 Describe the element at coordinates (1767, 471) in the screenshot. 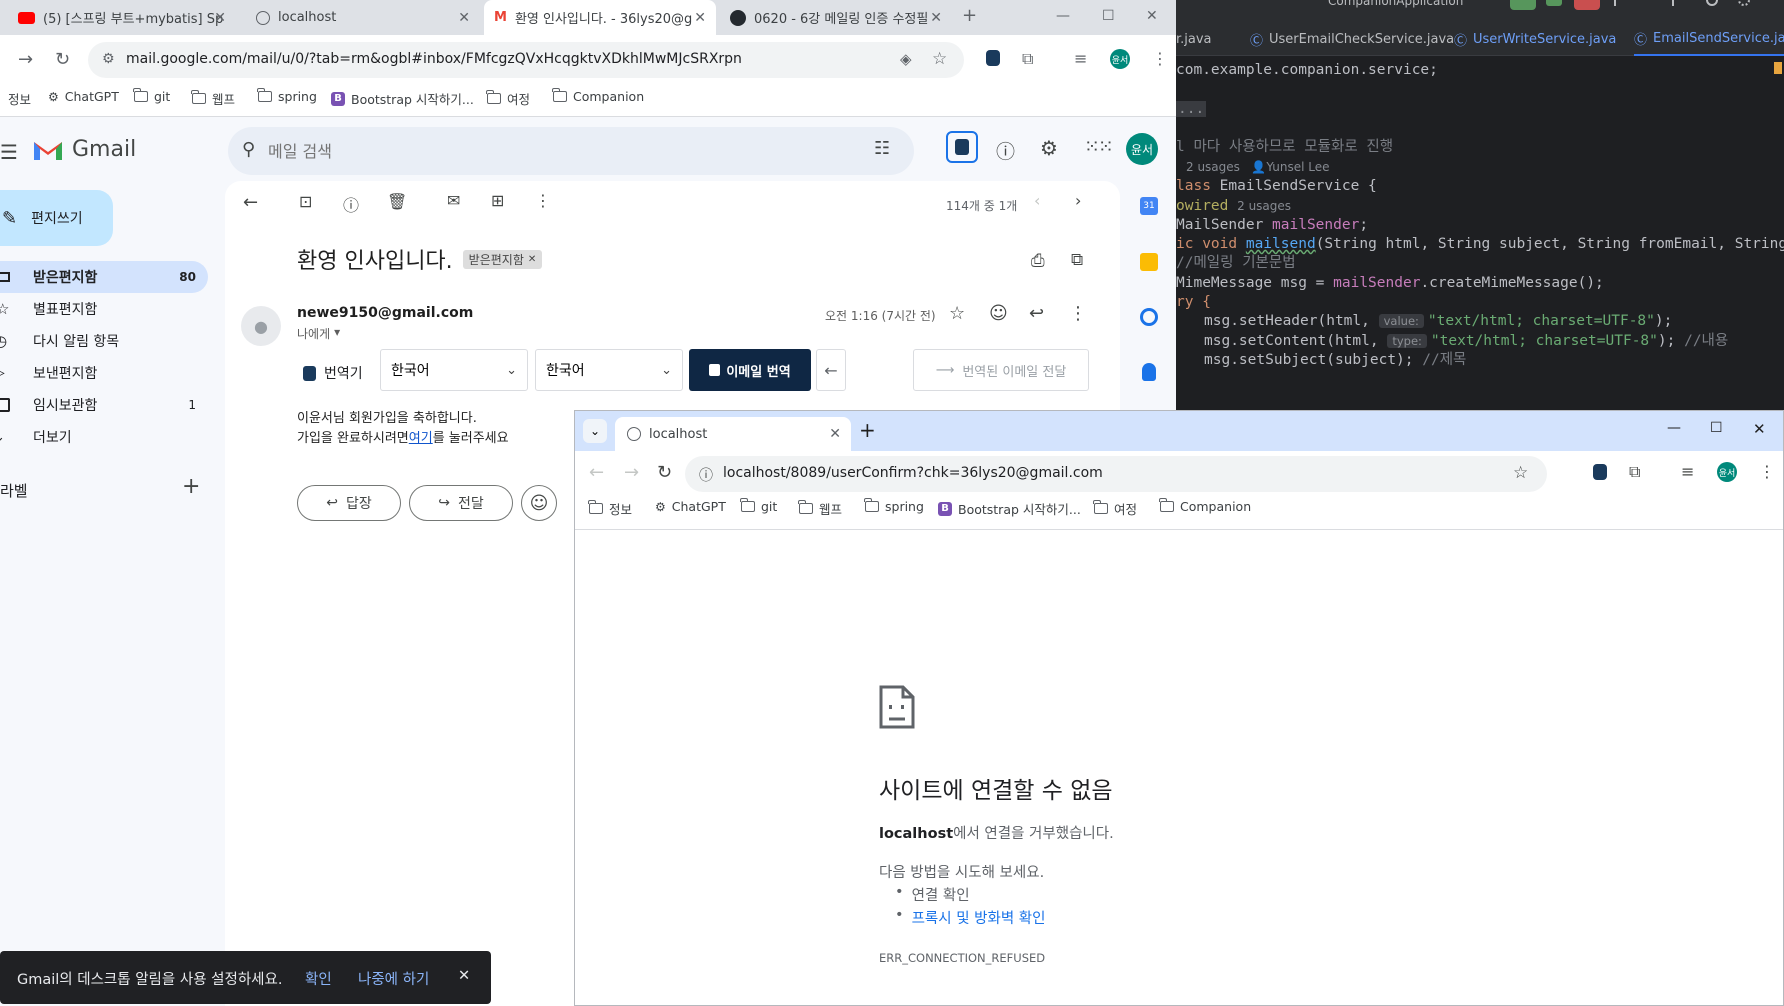

I see `menu-kebab-icon: ⋮` at that location.